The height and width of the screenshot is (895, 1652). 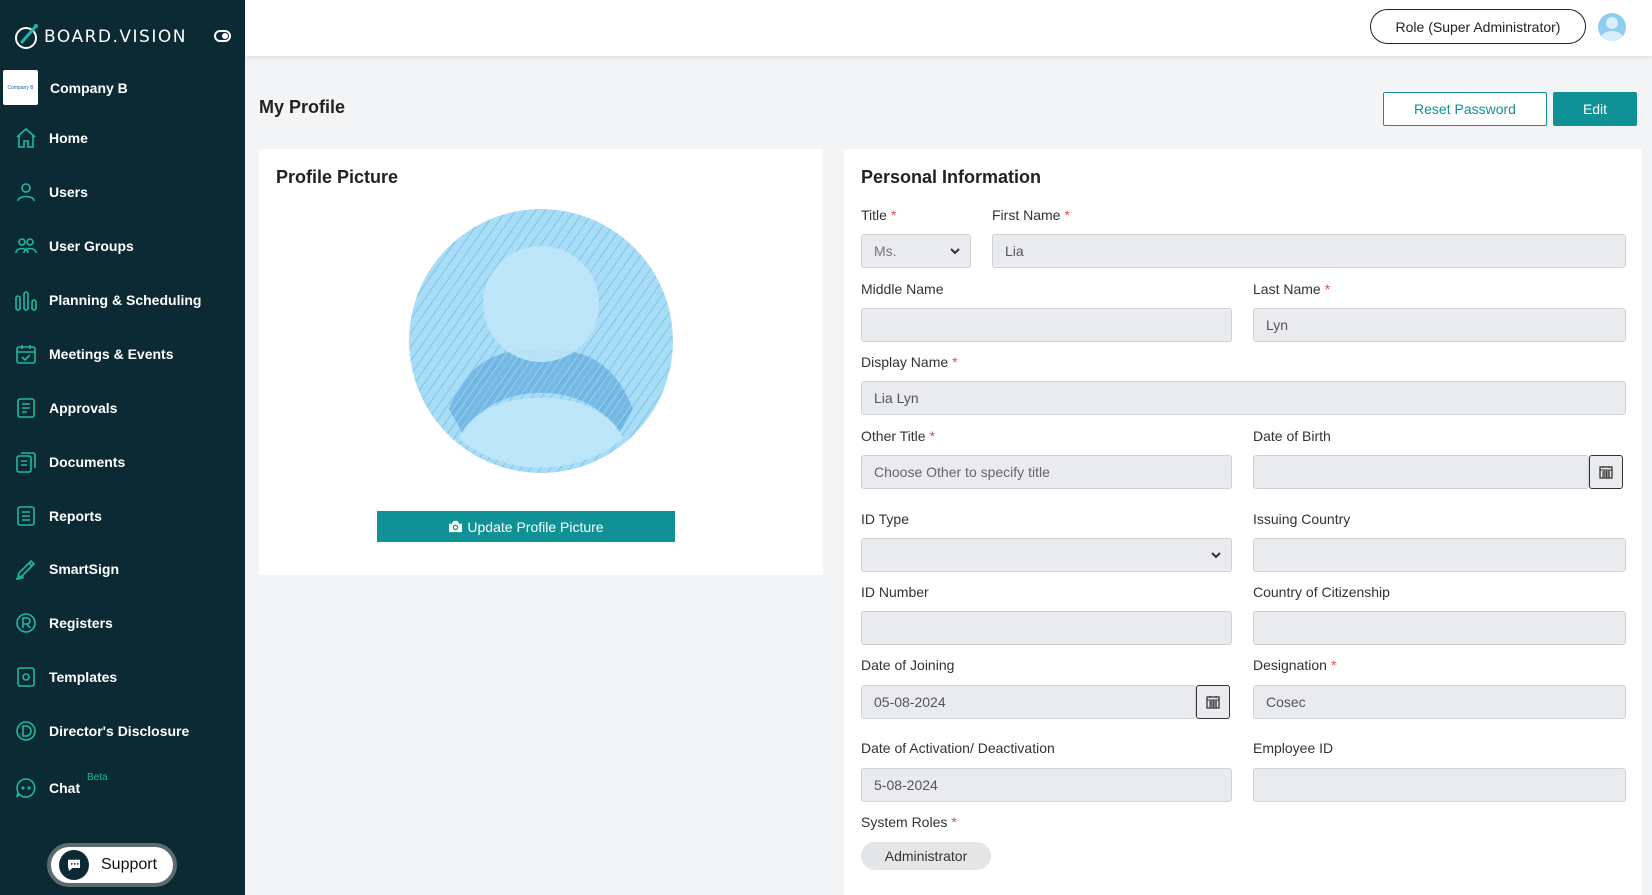 I want to click on sidebar-item-label: User Groups, so click(x=91, y=246).